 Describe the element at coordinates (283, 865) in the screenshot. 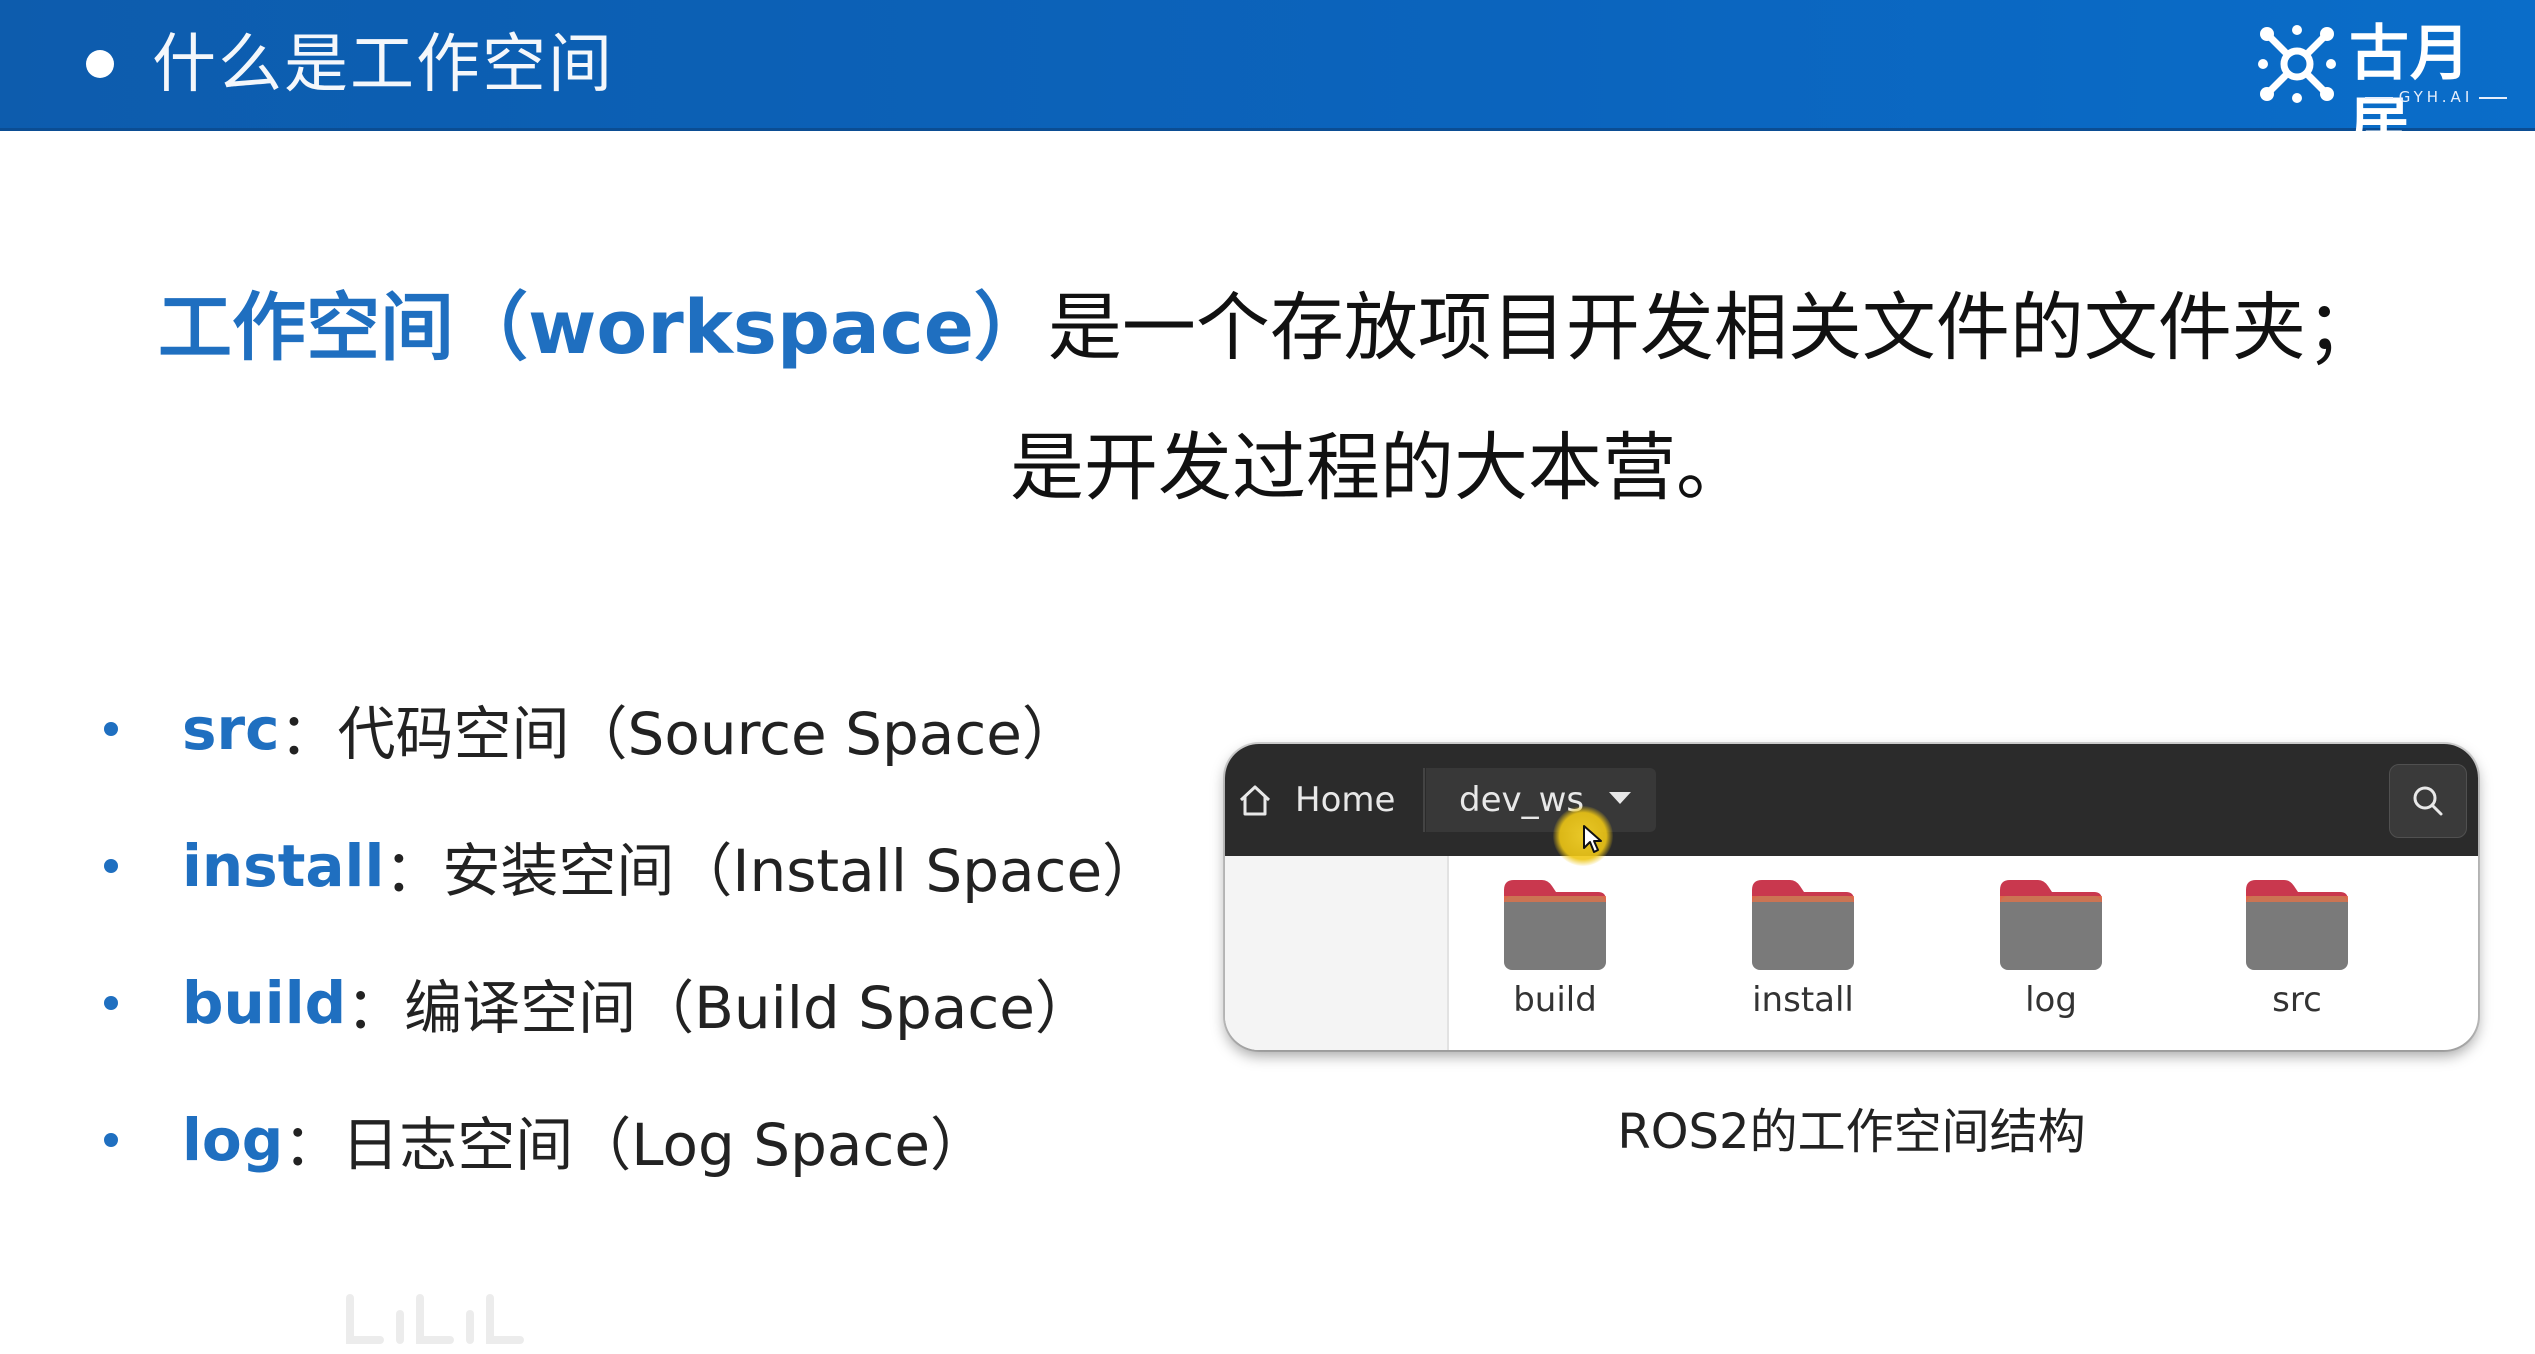

I see `list-item-key: install` at that location.